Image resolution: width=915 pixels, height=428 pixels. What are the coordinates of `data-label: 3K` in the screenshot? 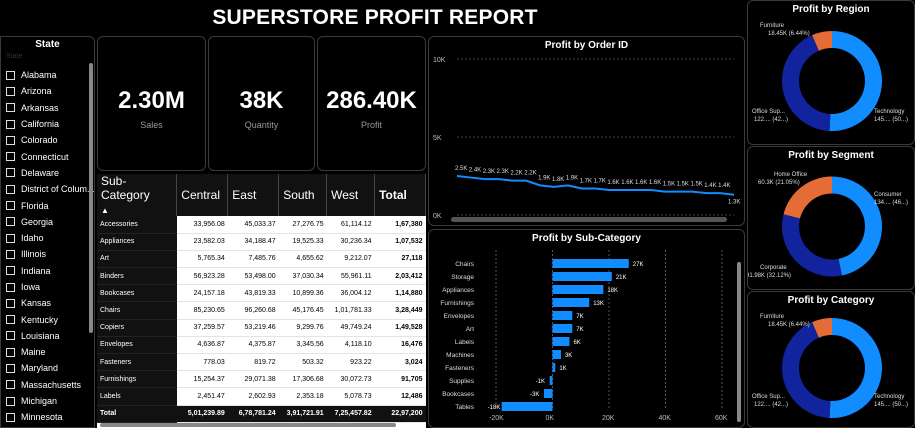 It's located at (568, 356).